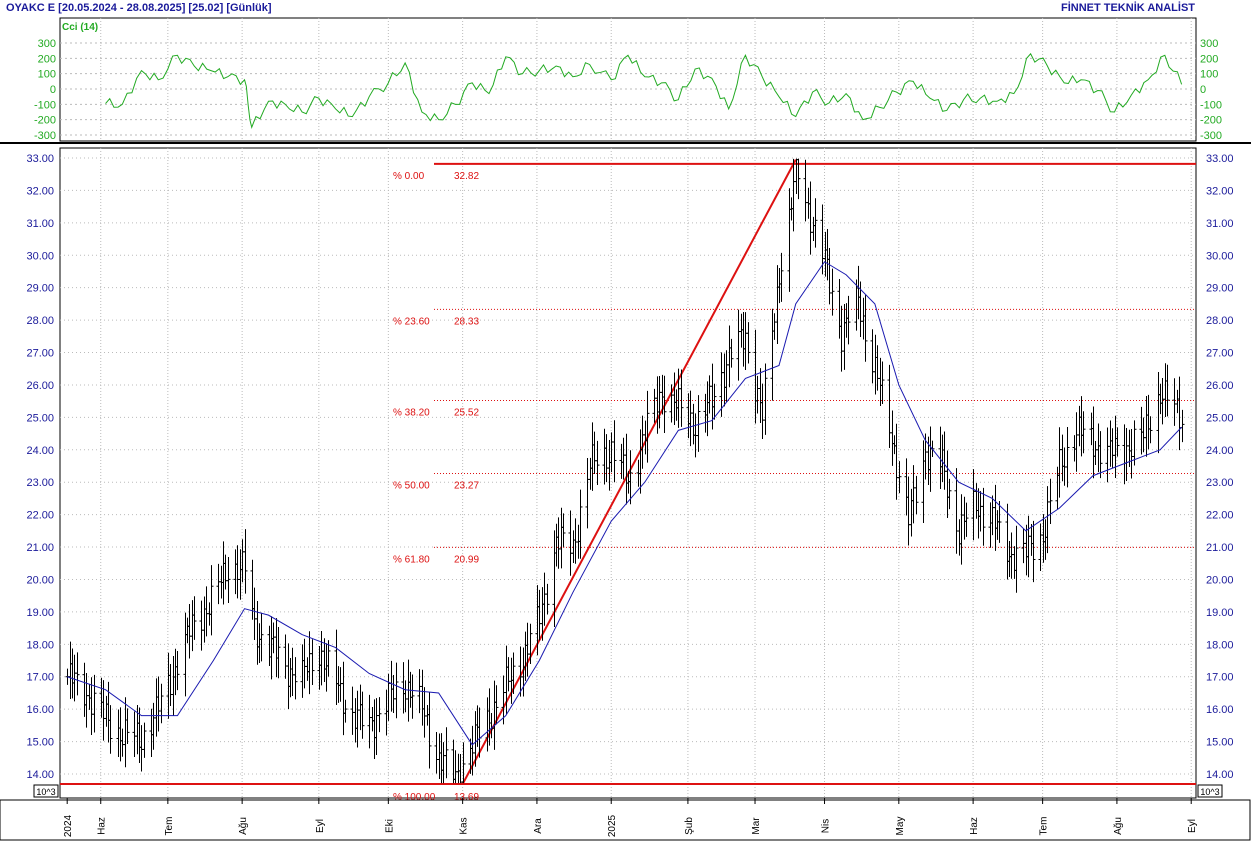 This screenshot has width=1251, height=841. Describe the element at coordinates (411, 485) in the screenshot. I see `fib-level-pct: % 50.00` at that location.